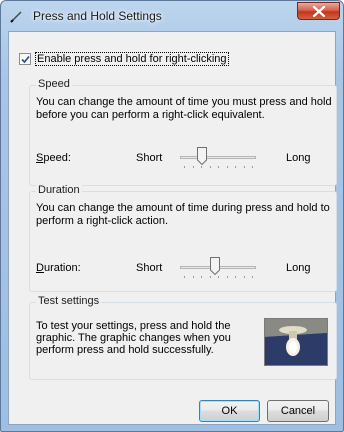 This screenshot has width=344, height=432. I want to click on light-bulb-icon, so click(296, 342).